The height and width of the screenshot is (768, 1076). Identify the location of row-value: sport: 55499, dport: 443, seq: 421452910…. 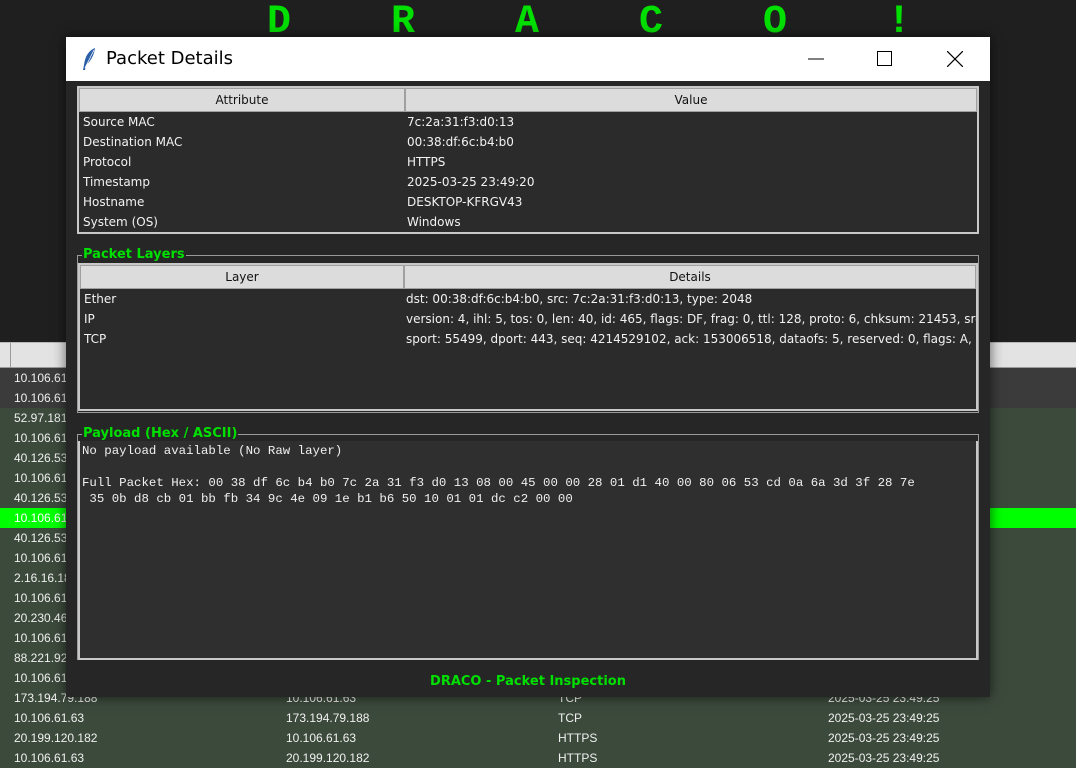
(691, 339).